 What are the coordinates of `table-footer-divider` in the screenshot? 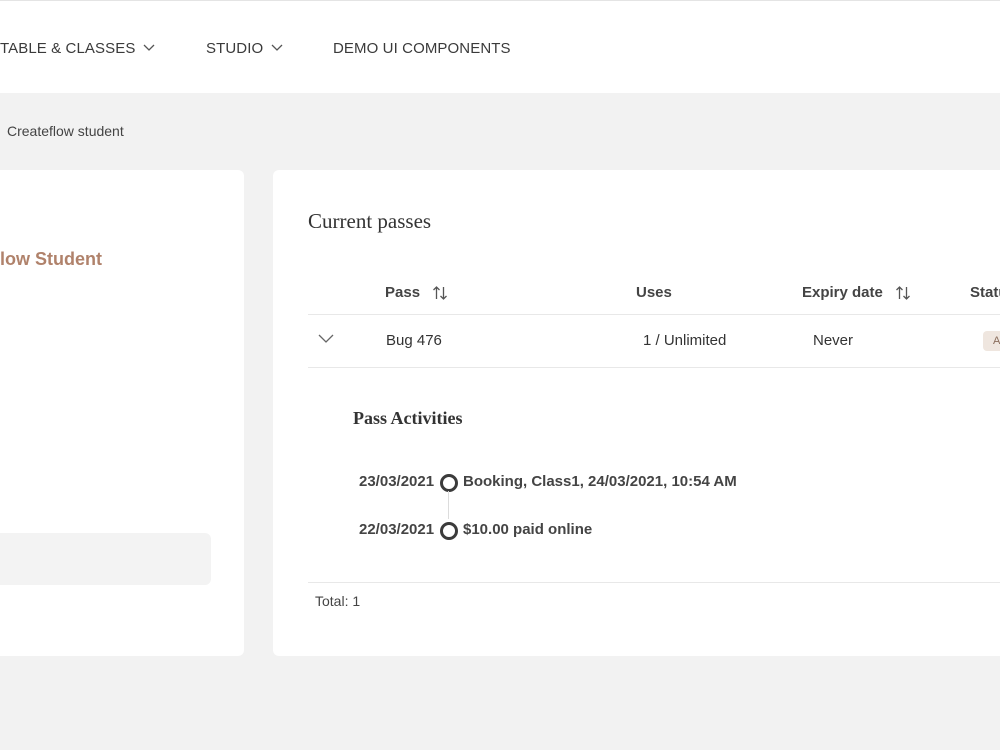 It's located at (654, 582).